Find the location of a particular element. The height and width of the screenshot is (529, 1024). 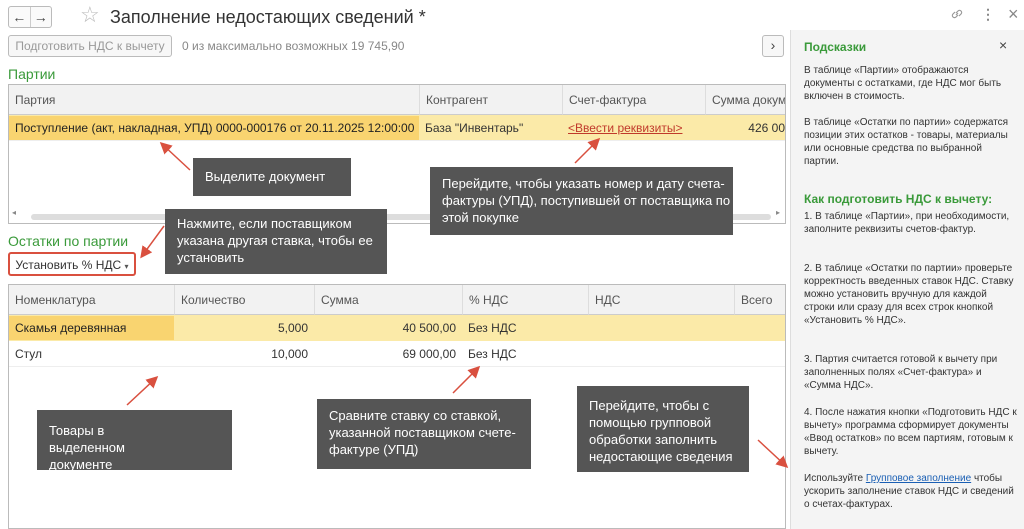

tip-select-document-text: Выделите документ is located at coordinates (265, 176).